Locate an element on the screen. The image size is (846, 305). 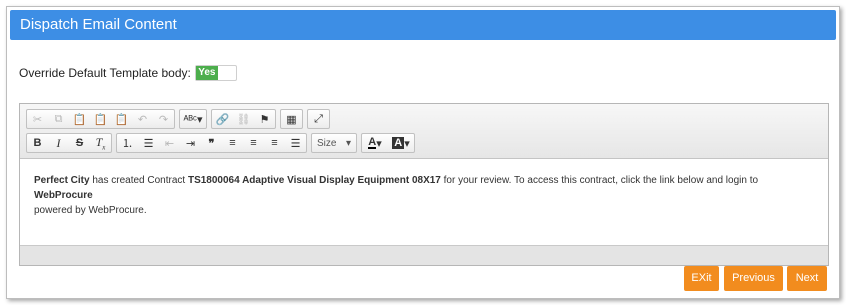
paste-text-icon: 📋 is located at coordinates (100, 119).